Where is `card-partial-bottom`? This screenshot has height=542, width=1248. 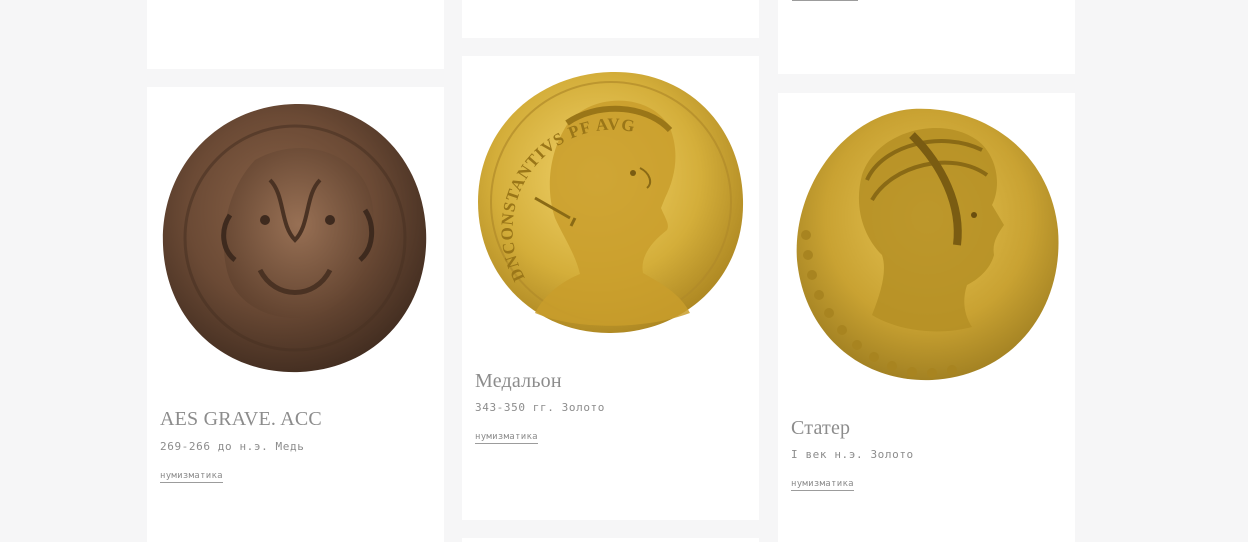 card-partial-bottom is located at coordinates (610, 540).